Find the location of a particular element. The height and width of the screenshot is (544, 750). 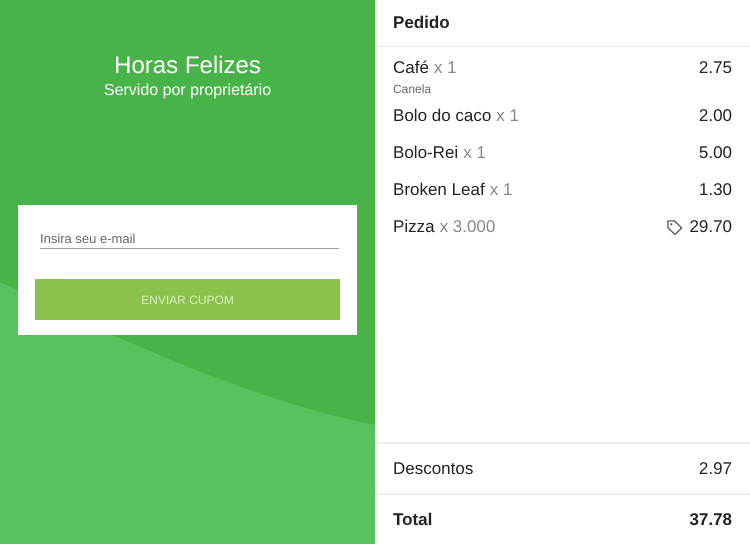

item-name: Broken Leaf is located at coordinates (439, 190).